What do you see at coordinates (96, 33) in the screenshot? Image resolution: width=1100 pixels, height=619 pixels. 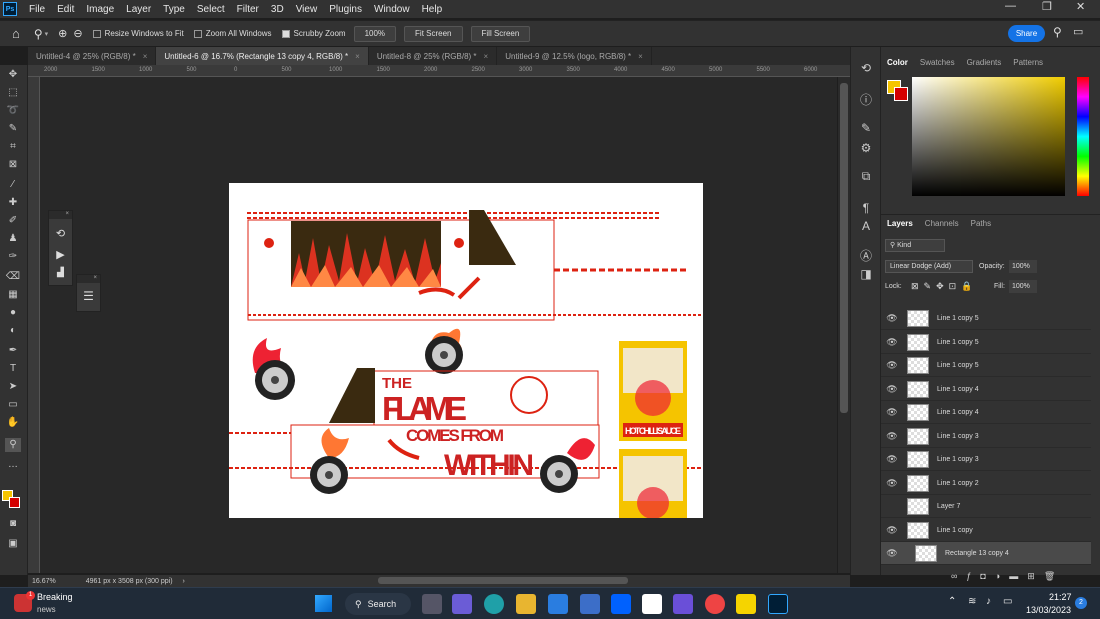 I see `resize-checkbox` at bounding box center [96, 33].